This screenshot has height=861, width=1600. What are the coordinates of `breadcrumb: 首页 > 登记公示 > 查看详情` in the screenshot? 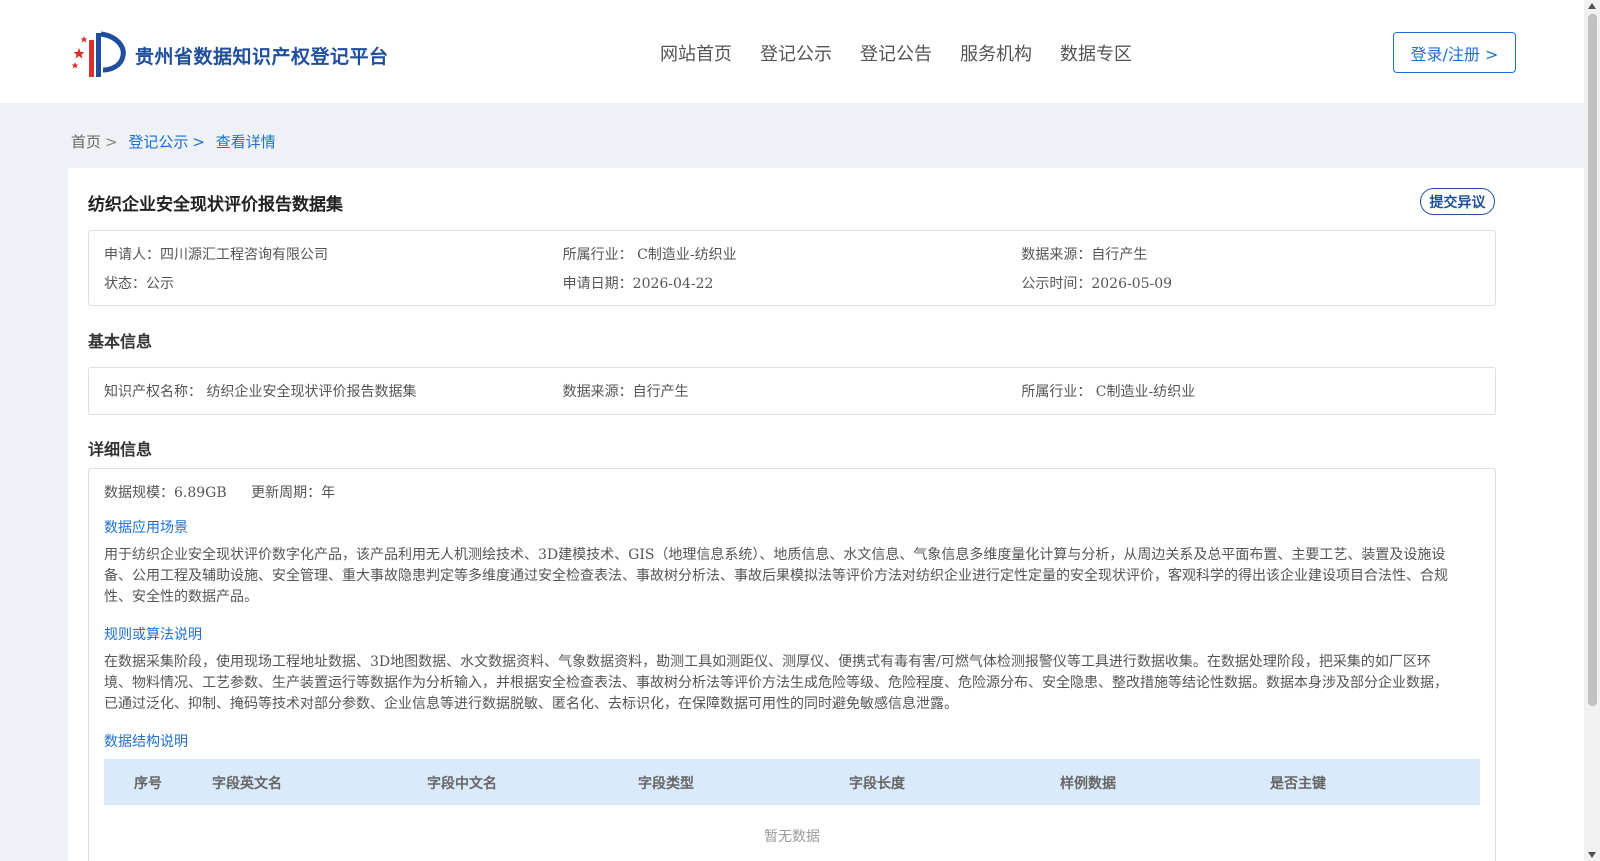 It's located at (173, 141).